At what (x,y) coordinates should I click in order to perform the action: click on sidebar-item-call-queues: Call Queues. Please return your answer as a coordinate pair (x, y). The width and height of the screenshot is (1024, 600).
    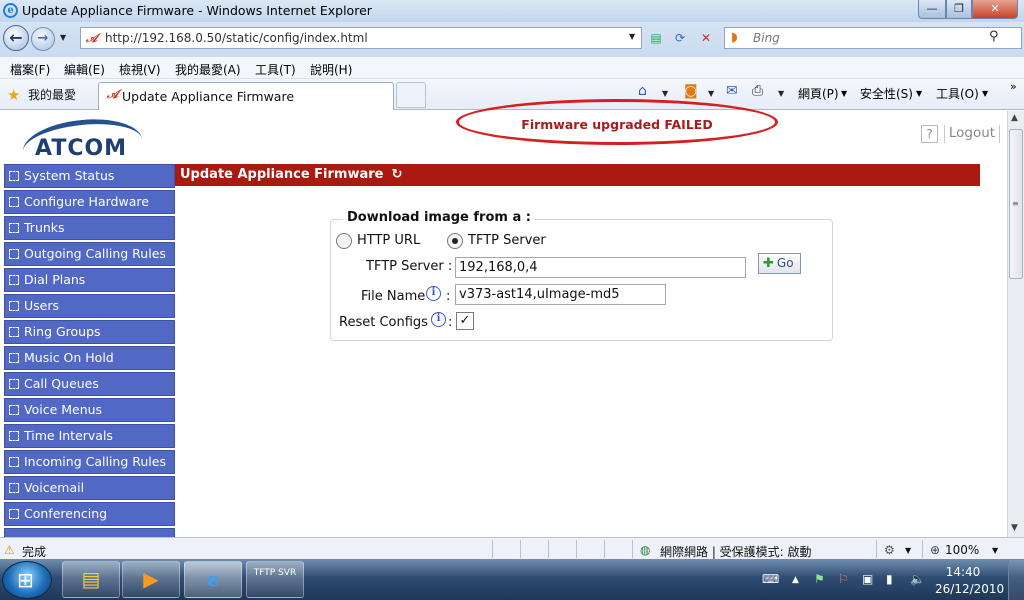
    Looking at the image, I should click on (89, 384).